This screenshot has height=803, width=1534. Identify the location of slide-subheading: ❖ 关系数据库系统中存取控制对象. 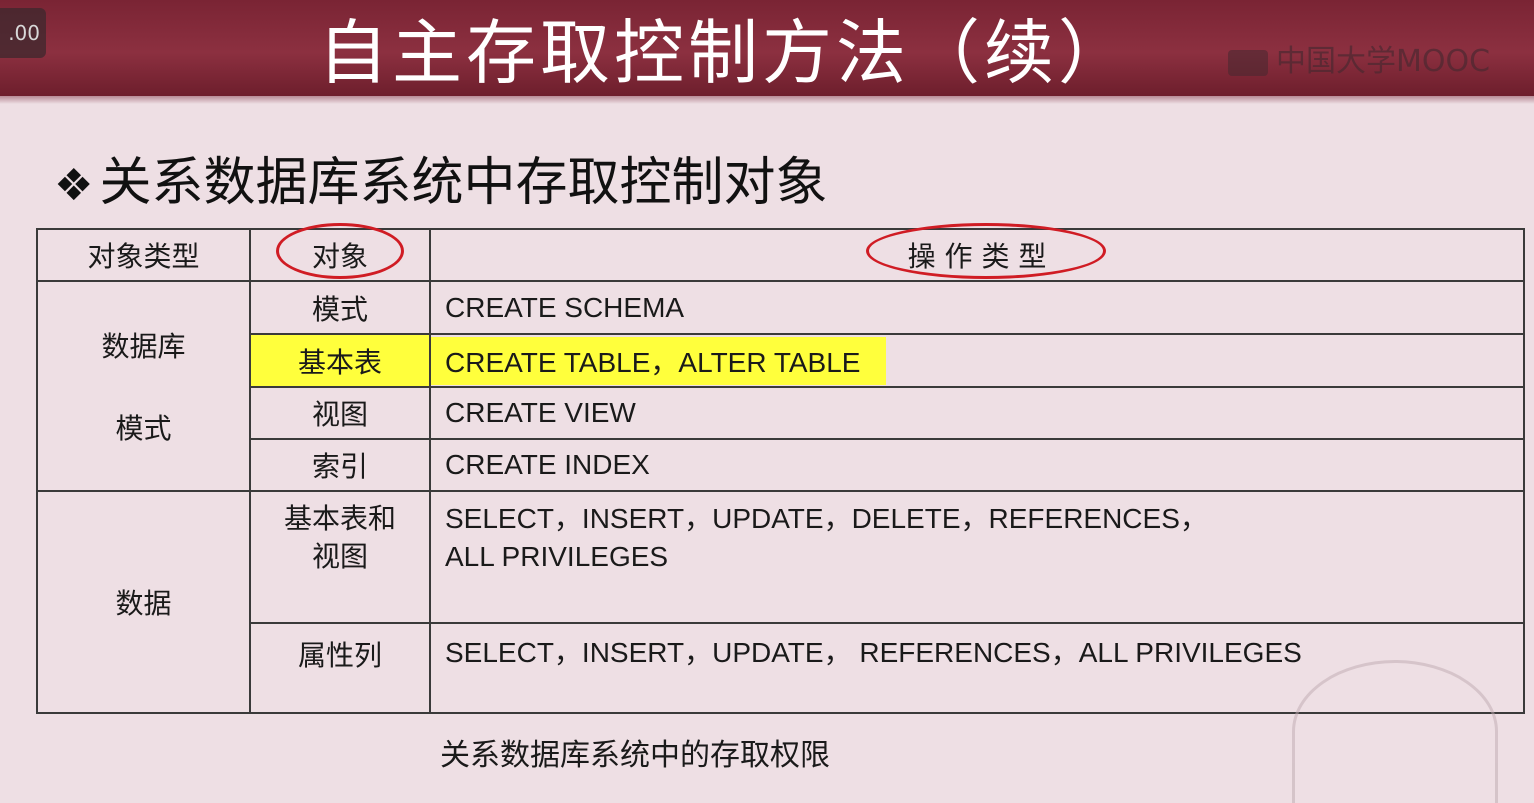
(534, 183).